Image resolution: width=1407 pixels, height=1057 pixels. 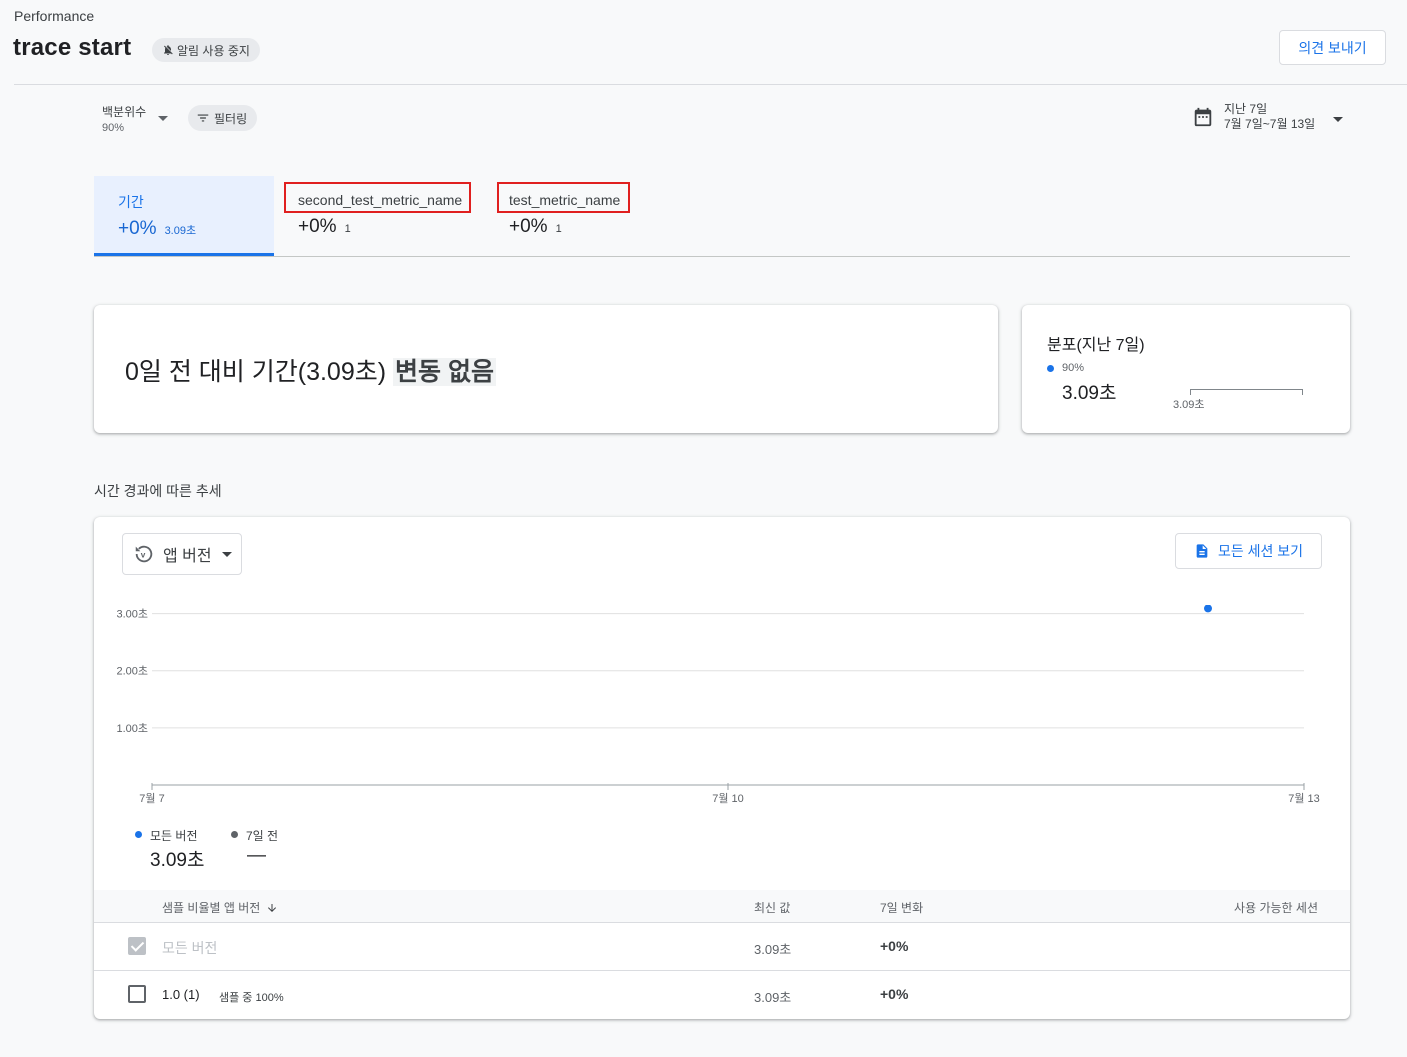 I want to click on distribution-title: 분포(지난 7일), so click(x=1096, y=345).